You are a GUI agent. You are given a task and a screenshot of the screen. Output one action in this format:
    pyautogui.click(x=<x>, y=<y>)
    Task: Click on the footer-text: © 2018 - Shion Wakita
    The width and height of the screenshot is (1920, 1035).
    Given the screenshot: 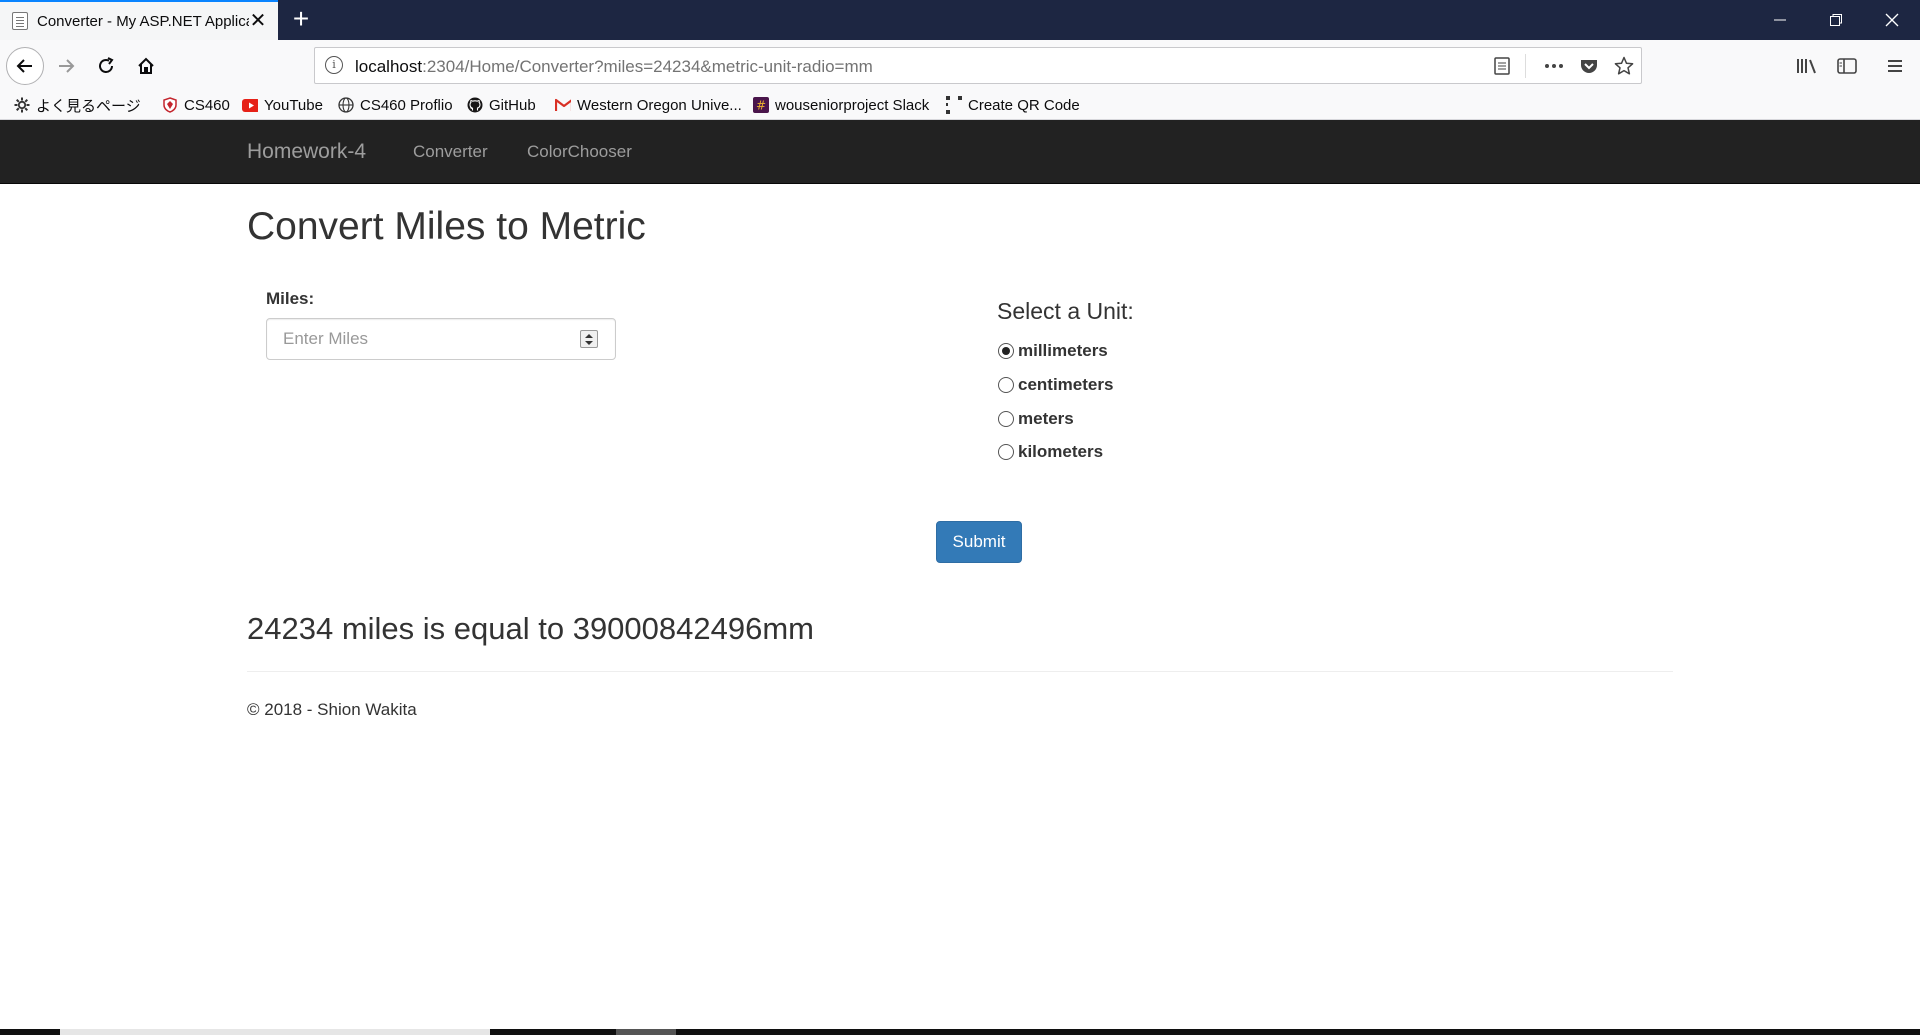 What is the action you would take?
    pyautogui.click(x=332, y=709)
    